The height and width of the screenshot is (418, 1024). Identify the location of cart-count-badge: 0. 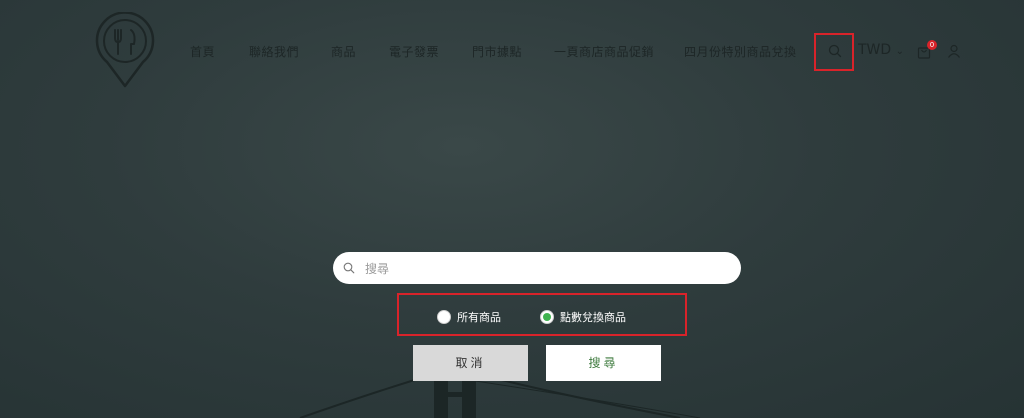
(932, 45).